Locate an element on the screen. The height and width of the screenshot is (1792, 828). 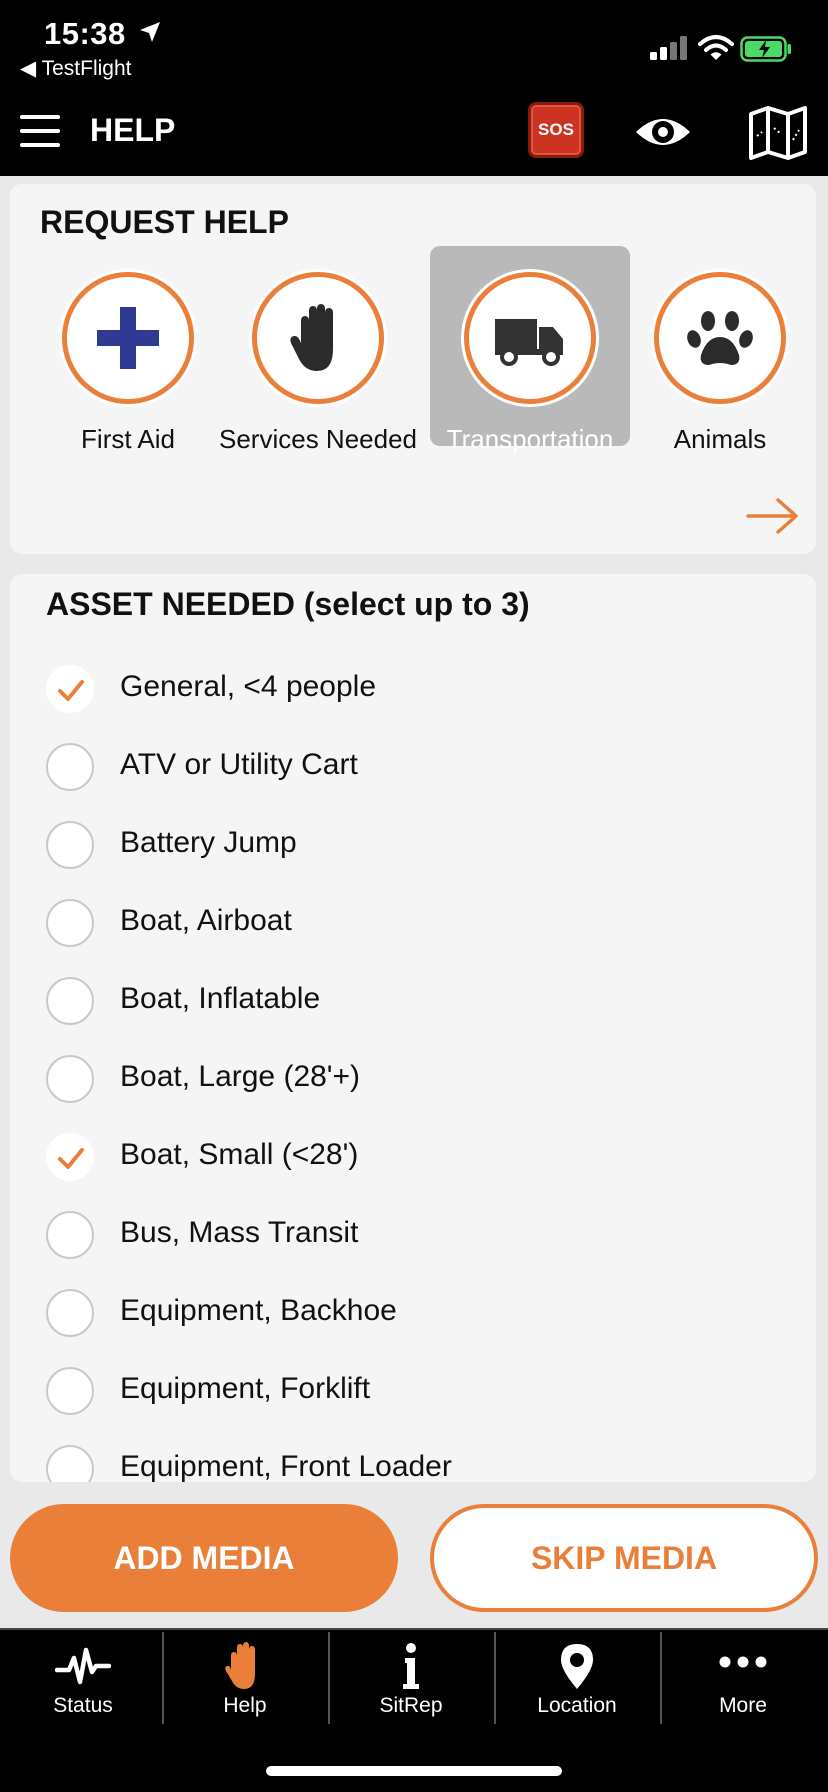
tab-label: More is located at coordinates (743, 1705).